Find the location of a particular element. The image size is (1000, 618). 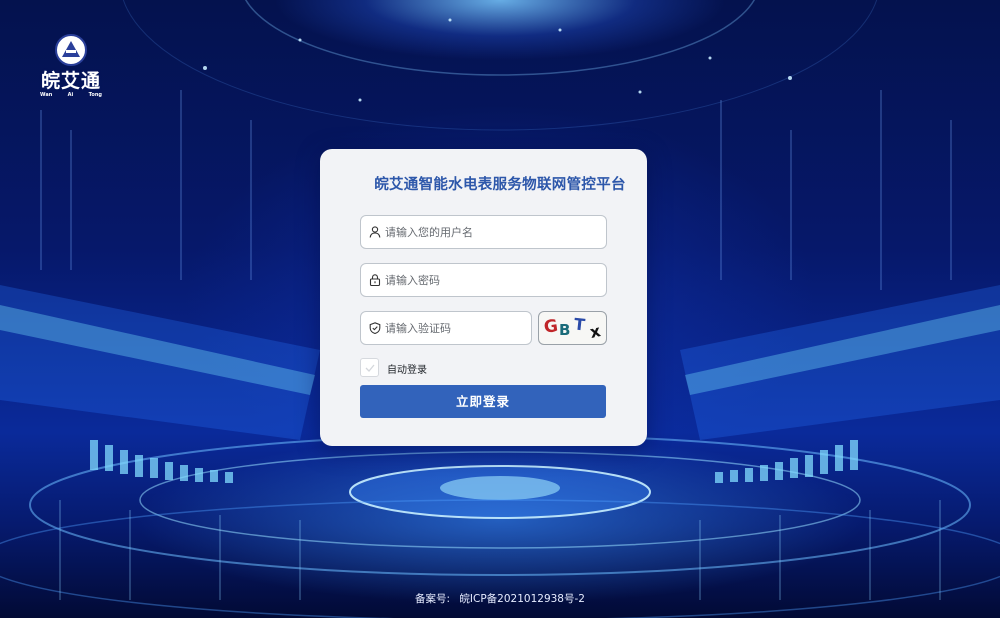

username-input is located at coordinates (492, 232).